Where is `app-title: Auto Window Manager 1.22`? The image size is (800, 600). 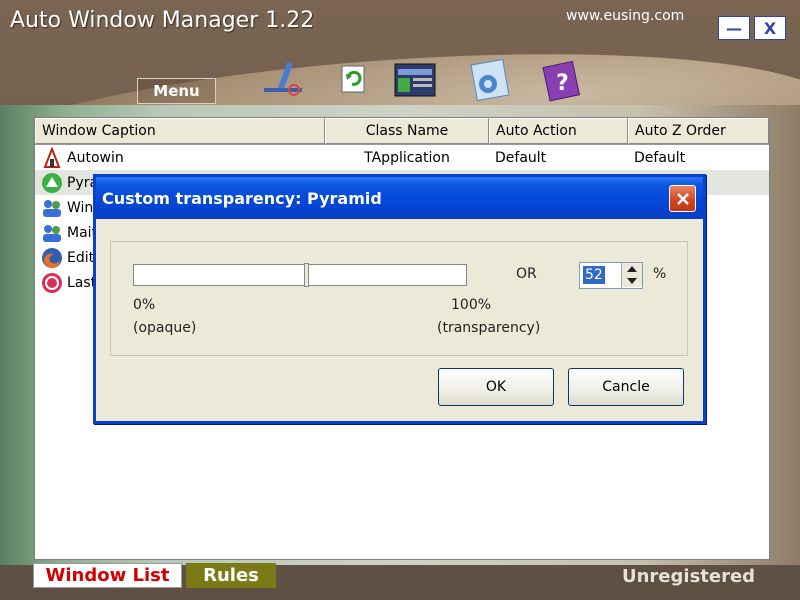 app-title: Auto Window Manager 1.22 is located at coordinates (162, 20).